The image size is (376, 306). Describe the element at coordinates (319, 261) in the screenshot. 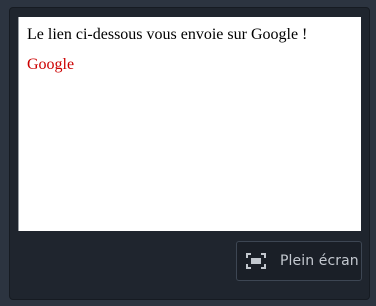

I see `fullscreen-label: Plein écran` at that location.